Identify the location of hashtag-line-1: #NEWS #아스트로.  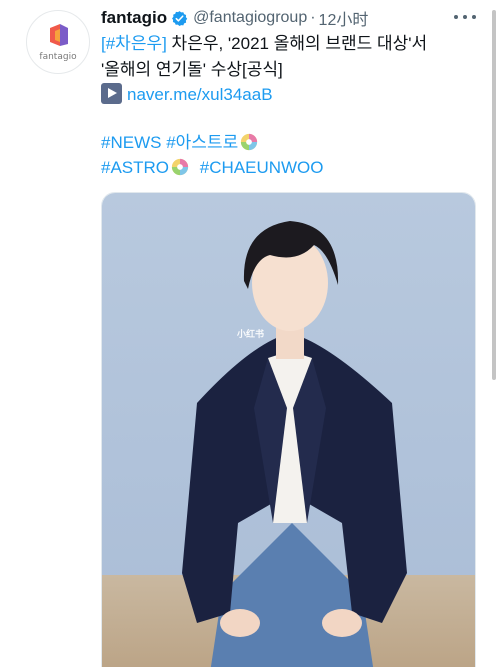
(182, 143).